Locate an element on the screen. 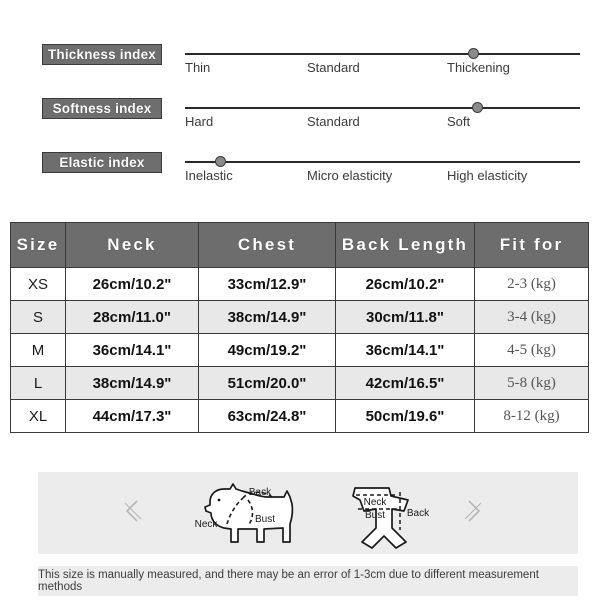 Image resolution: width=600 pixels, height=600 pixels. slider-thumb-thickness is located at coordinates (473, 53).